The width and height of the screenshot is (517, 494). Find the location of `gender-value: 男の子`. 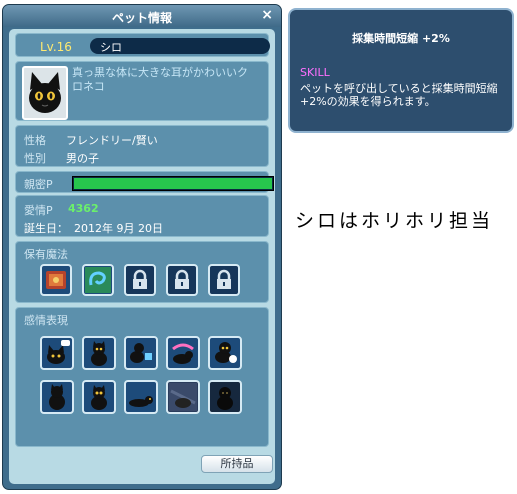

gender-value: 男の子 is located at coordinates (82, 158).